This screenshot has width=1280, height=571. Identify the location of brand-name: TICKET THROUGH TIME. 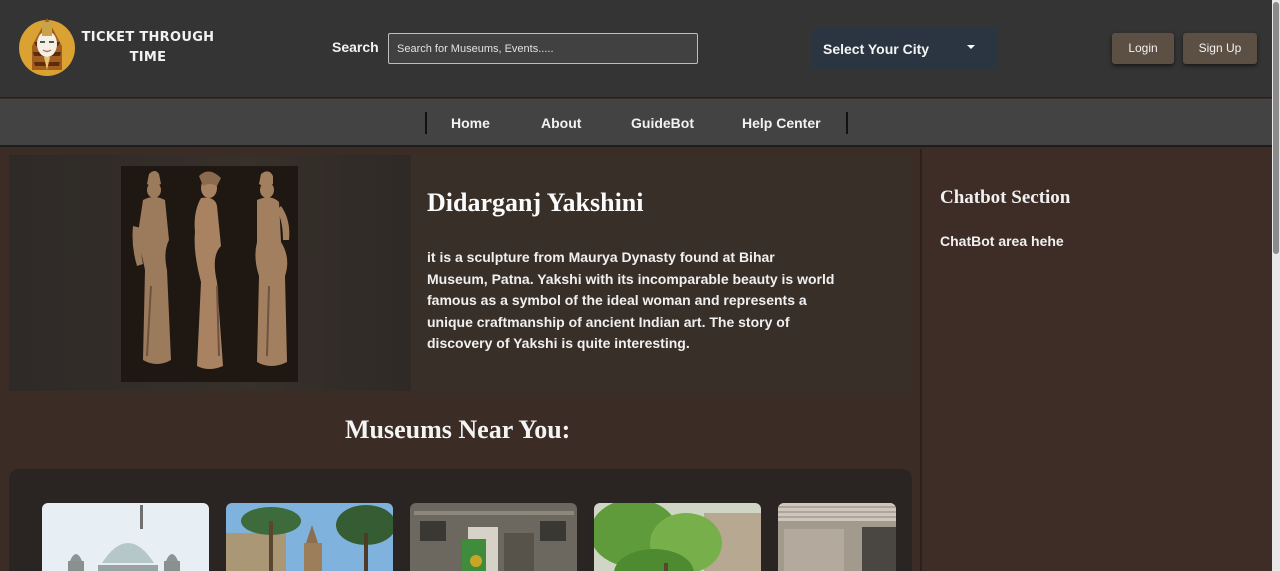
(148, 47).